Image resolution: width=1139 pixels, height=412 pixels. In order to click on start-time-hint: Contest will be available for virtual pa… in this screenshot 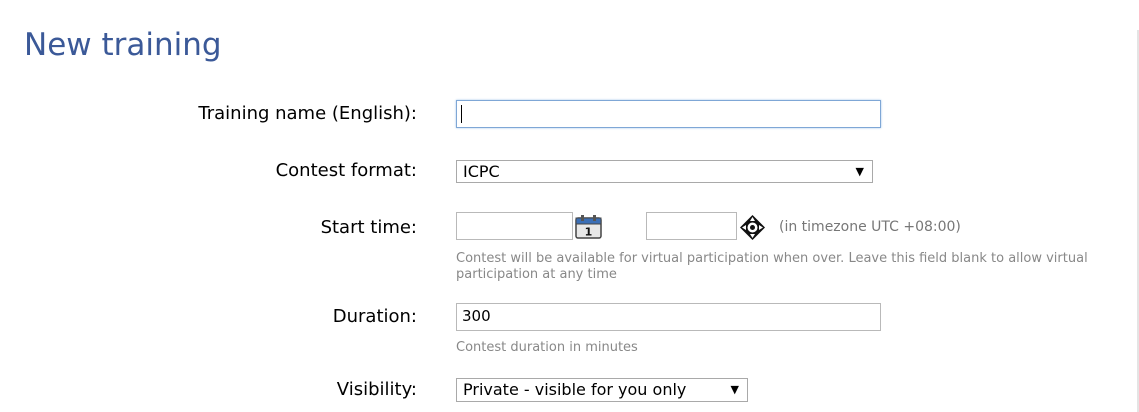, I will do `click(772, 266)`.